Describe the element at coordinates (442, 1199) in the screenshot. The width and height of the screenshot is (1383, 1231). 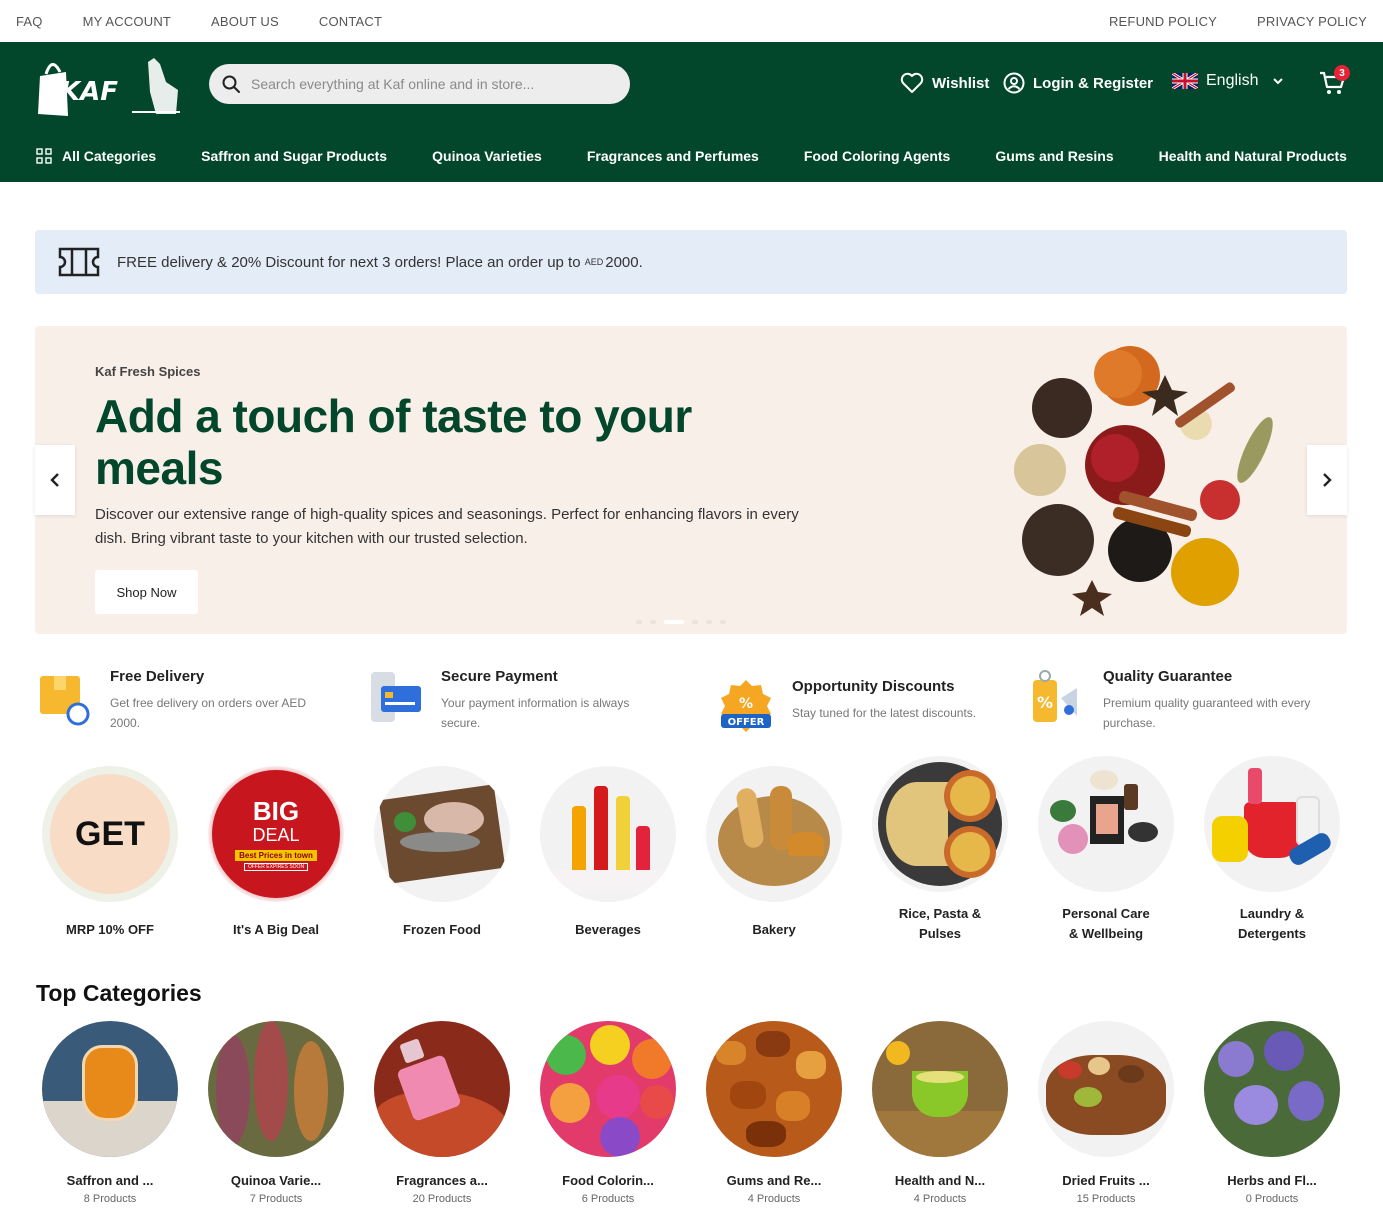
I see `category-count: 20 Products` at that location.